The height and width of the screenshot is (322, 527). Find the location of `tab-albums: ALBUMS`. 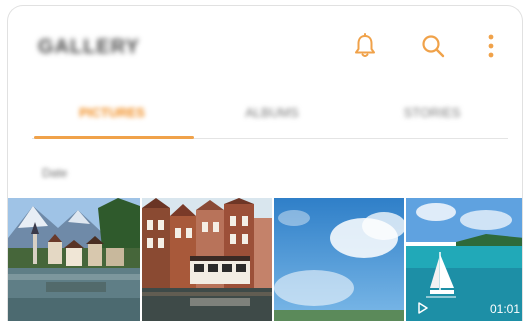

tab-albums: ALBUMS is located at coordinates (272, 112).